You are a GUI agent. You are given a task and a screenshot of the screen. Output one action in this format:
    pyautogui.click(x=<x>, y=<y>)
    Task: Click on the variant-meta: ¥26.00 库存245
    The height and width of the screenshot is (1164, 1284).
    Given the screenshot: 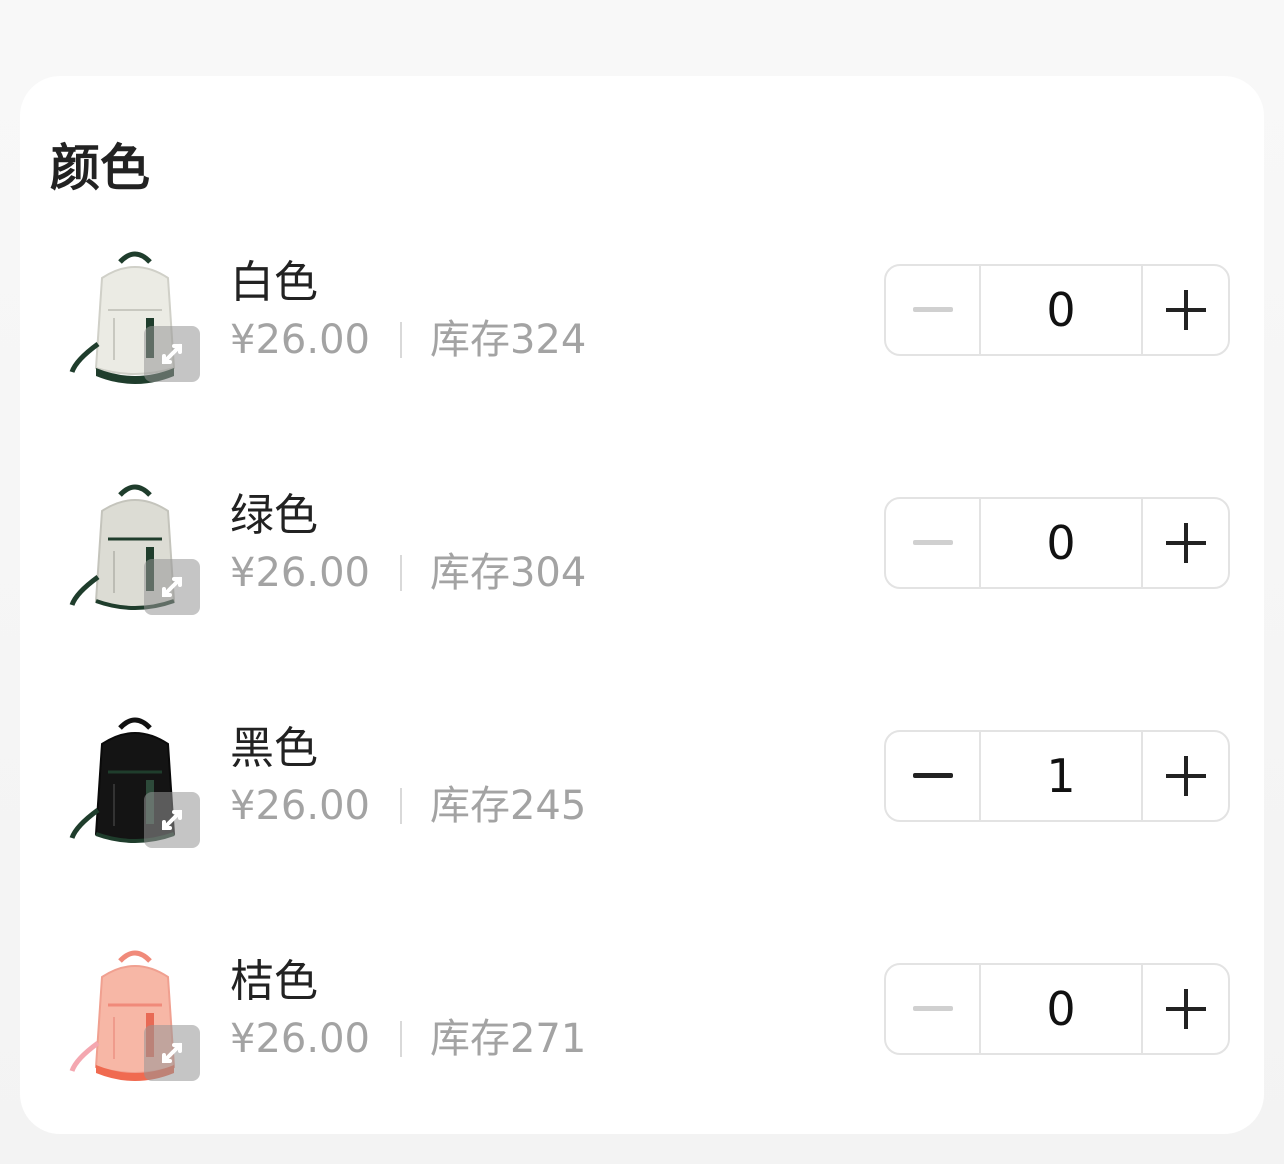 What is the action you would take?
    pyautogui.click(x=408, y=806)
    